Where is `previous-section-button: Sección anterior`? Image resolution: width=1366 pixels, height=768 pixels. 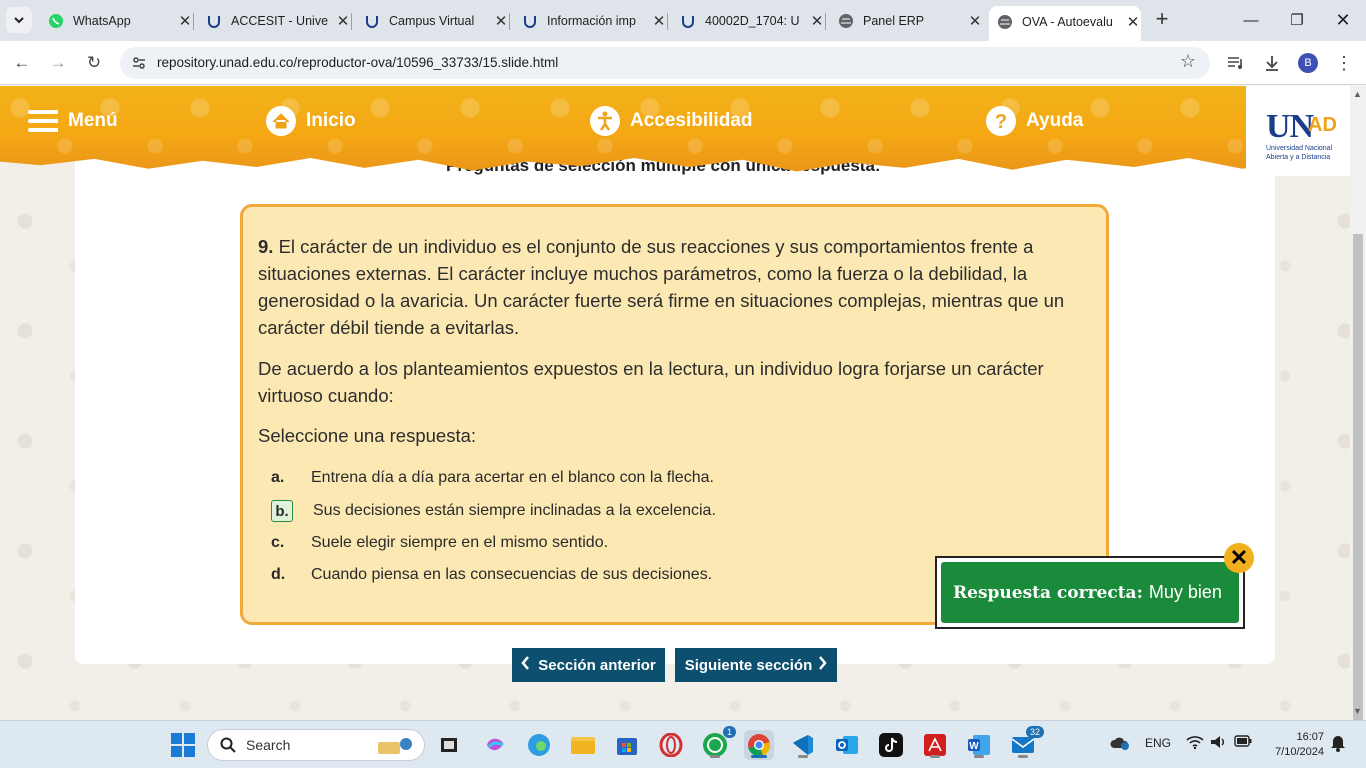 previous-section-button: Sección anterior is located at coordinates (588, 665).